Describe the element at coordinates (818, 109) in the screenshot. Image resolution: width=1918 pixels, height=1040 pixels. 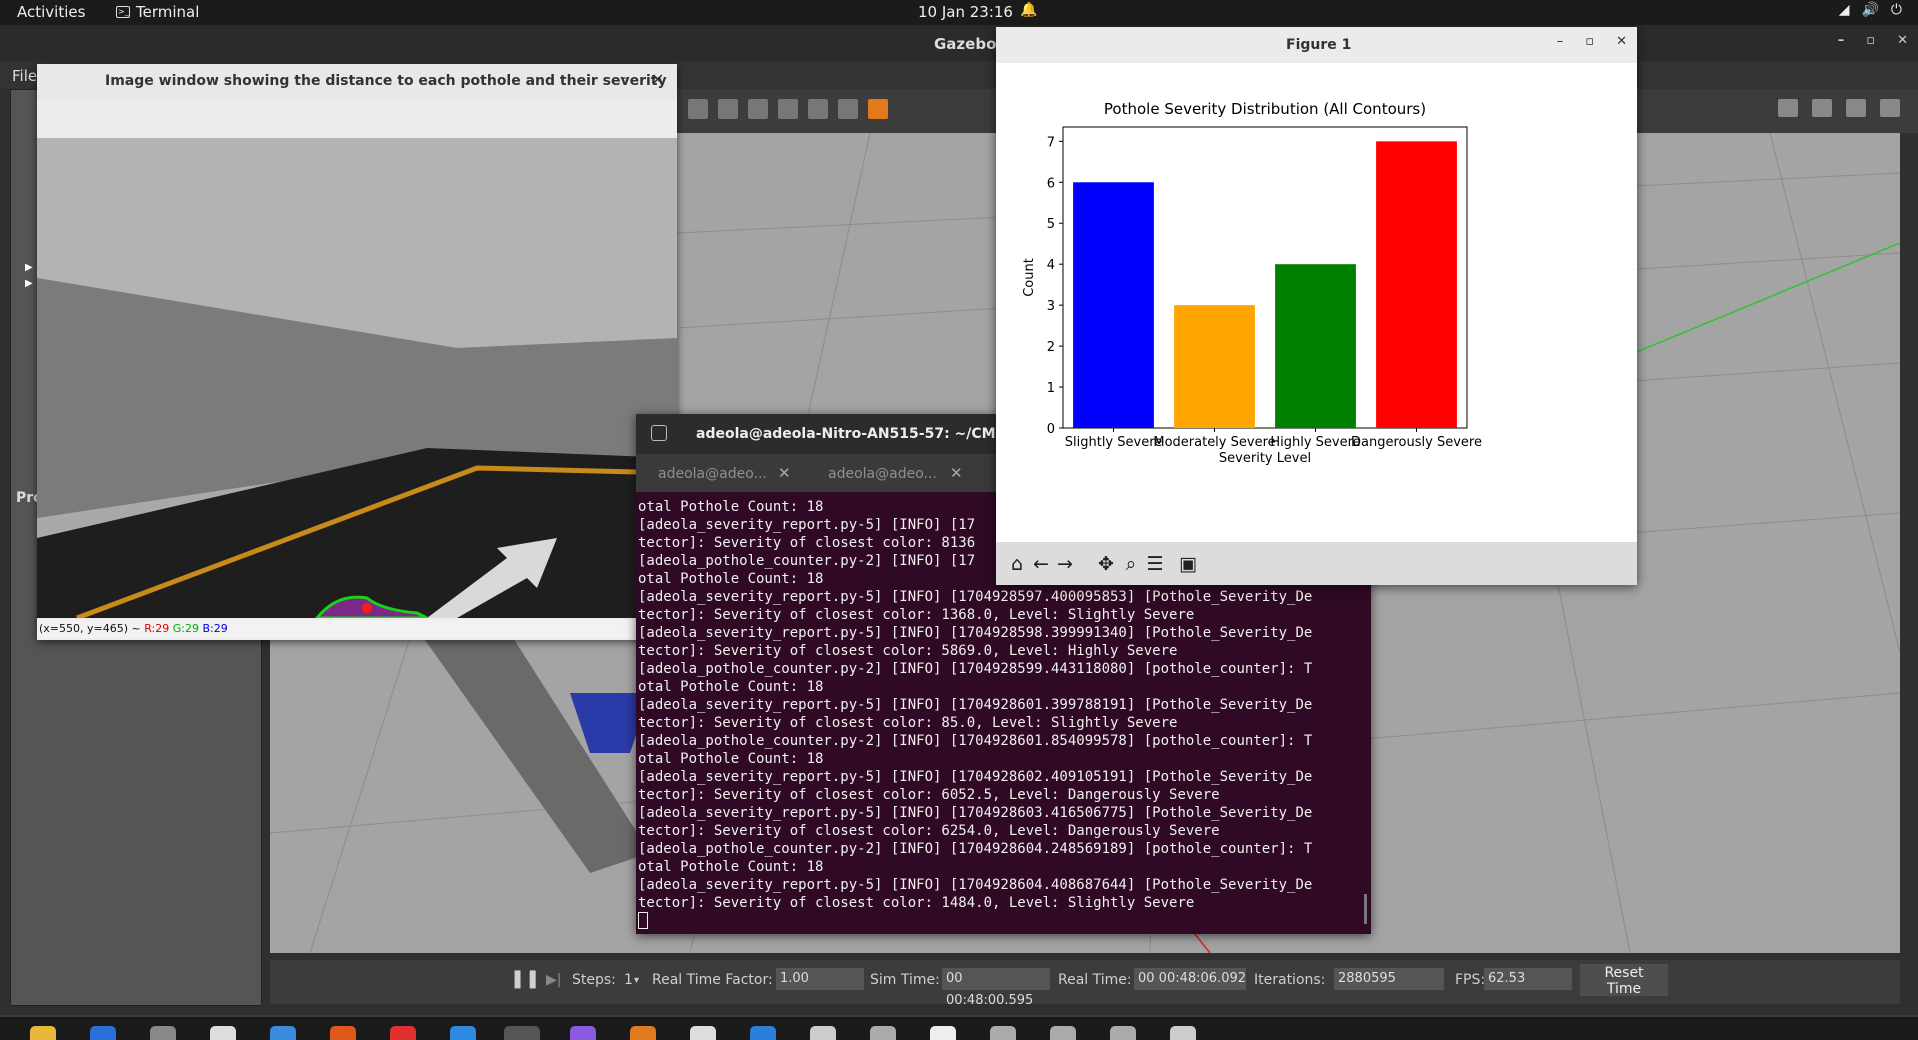
I see `align-icon` at that location.